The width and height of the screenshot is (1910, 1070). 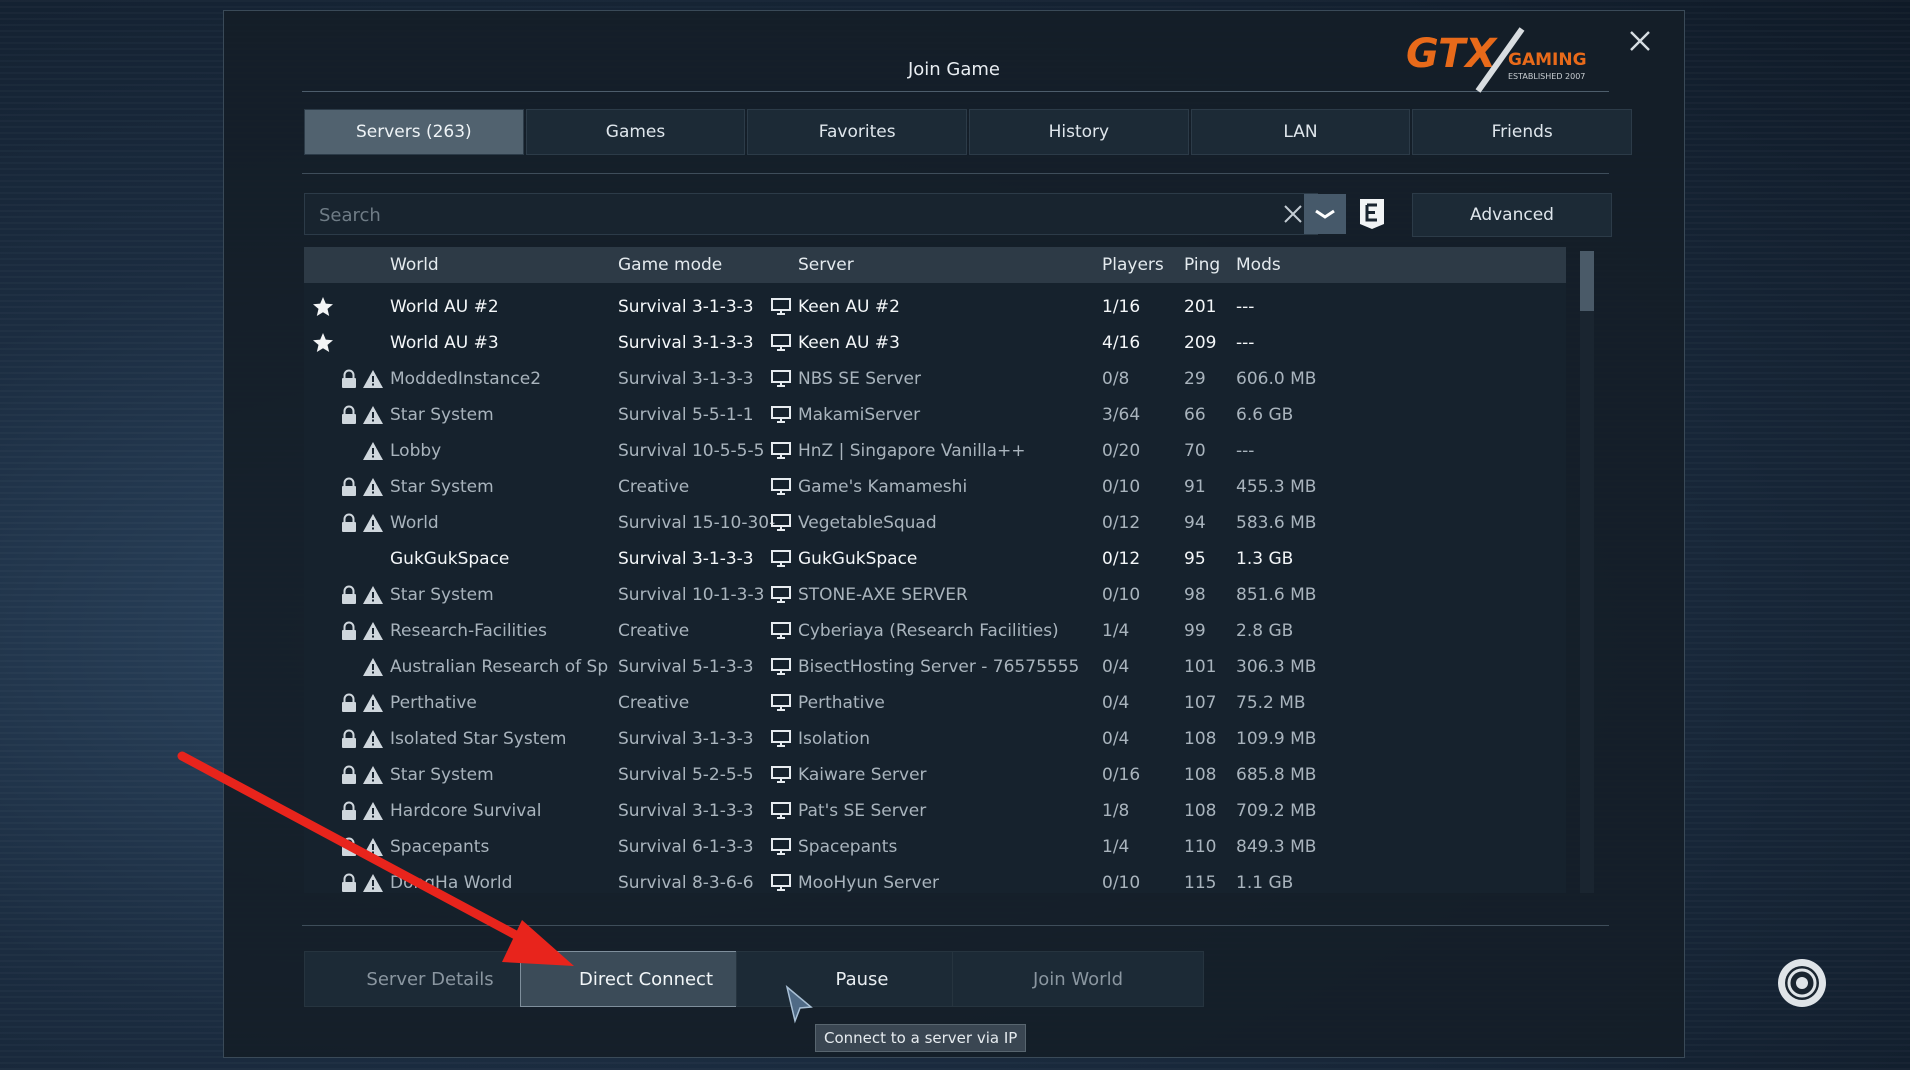 I want to click on tab-lan: LAN, so click(x=1300, y=132).